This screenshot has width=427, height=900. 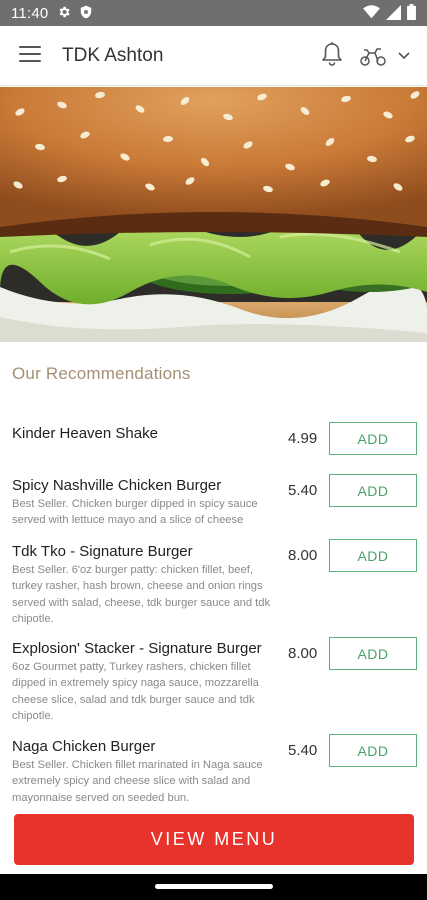 What do you see at coordinates (411, 12) in the screenshot?
I see `battery-icon` at bounding box center [411, 12].